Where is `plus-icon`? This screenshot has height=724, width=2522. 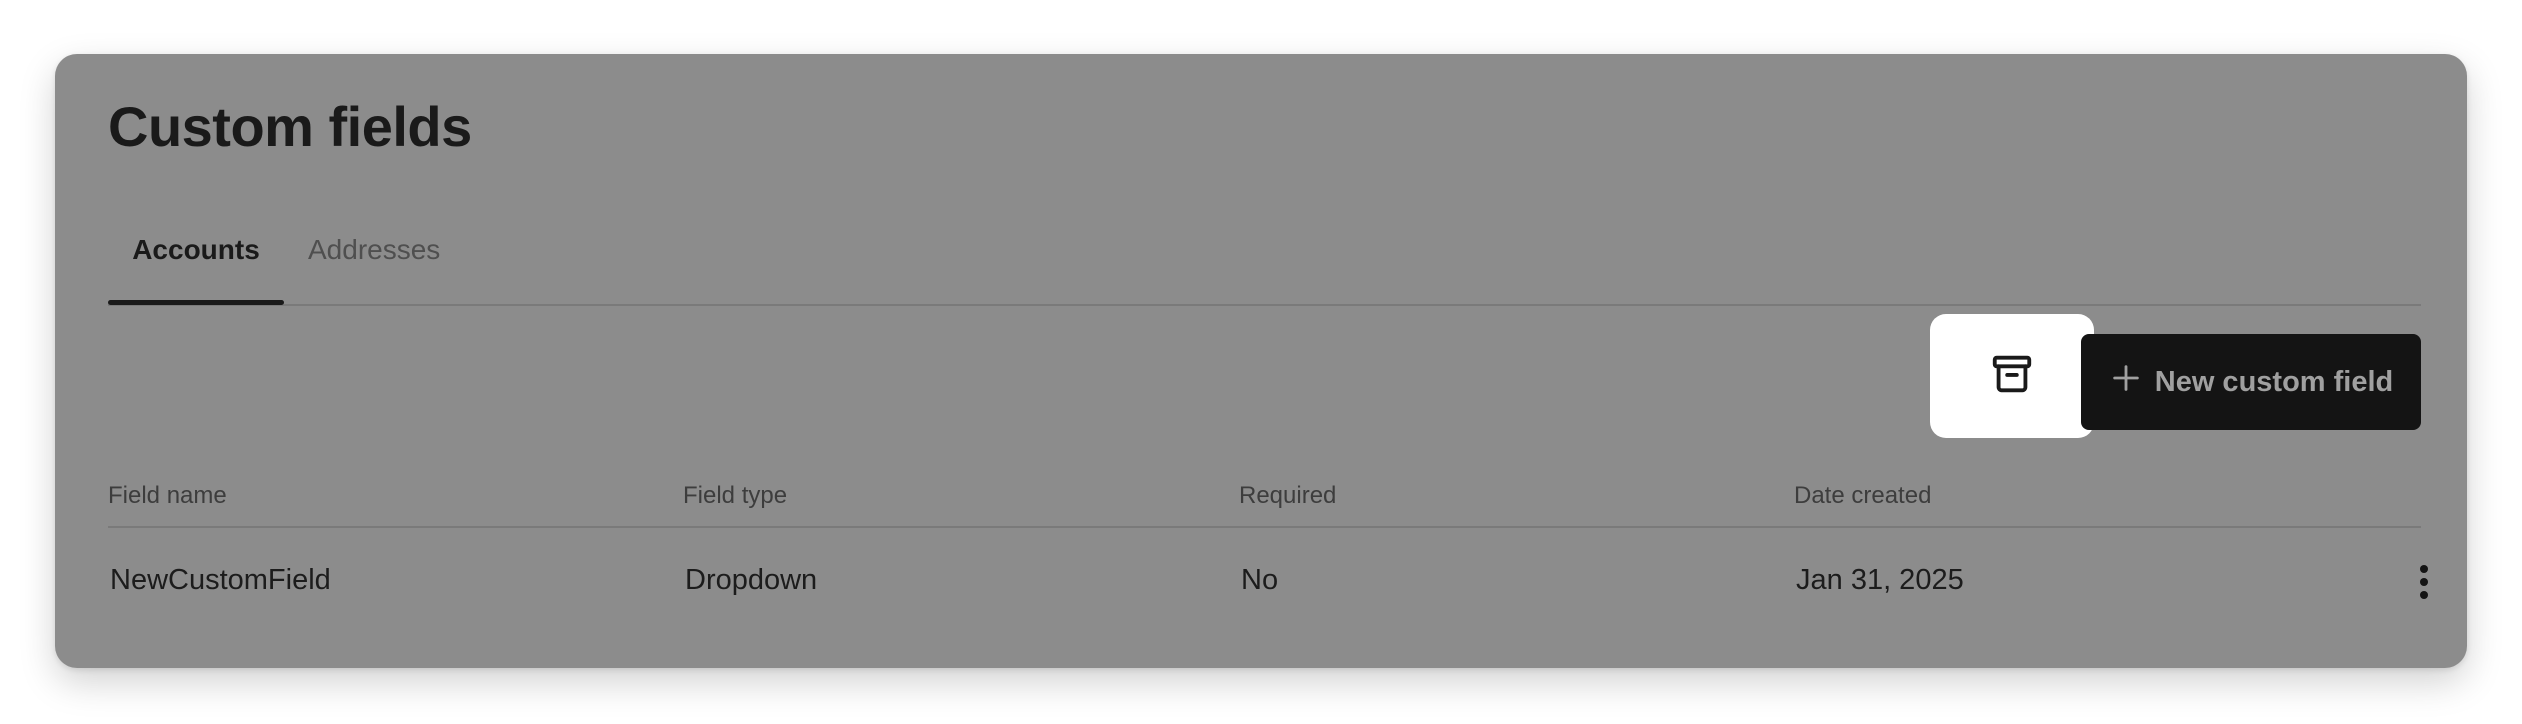
plus-icon is located at coordinates (2126, 382).